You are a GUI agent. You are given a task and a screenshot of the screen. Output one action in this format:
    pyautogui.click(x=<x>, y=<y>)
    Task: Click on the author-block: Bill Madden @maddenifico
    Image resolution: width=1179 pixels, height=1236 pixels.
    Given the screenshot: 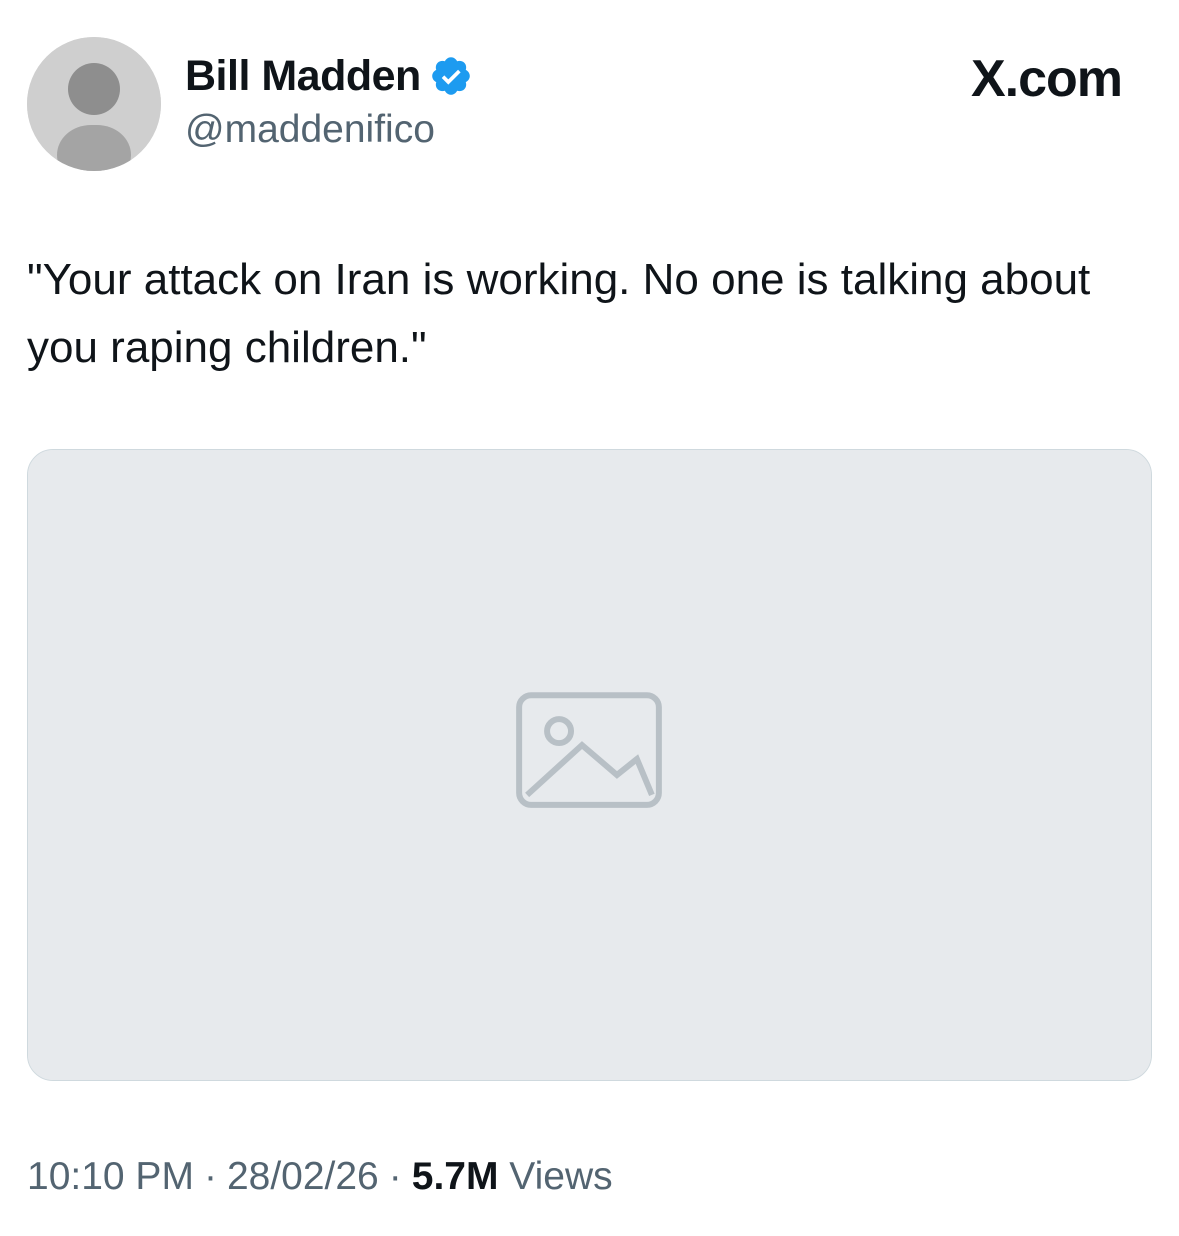 What is the action you would take?
    pyautogui.click(x=329, y=102)
    